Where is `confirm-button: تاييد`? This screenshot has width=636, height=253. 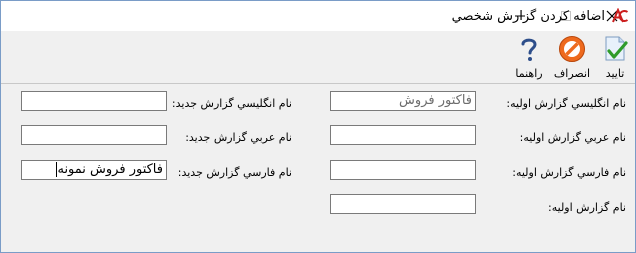 confirm-button: تاييد is located at coordinates (615, 58).